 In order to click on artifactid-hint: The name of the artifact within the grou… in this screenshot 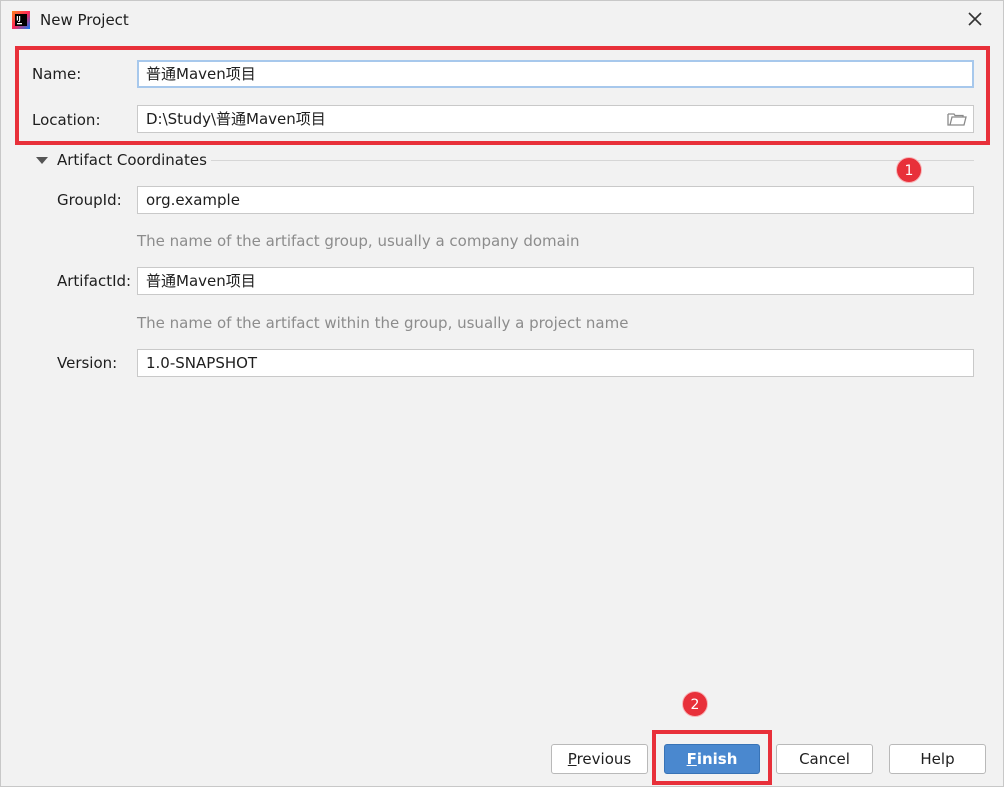, I will do `click(383, 323)`.